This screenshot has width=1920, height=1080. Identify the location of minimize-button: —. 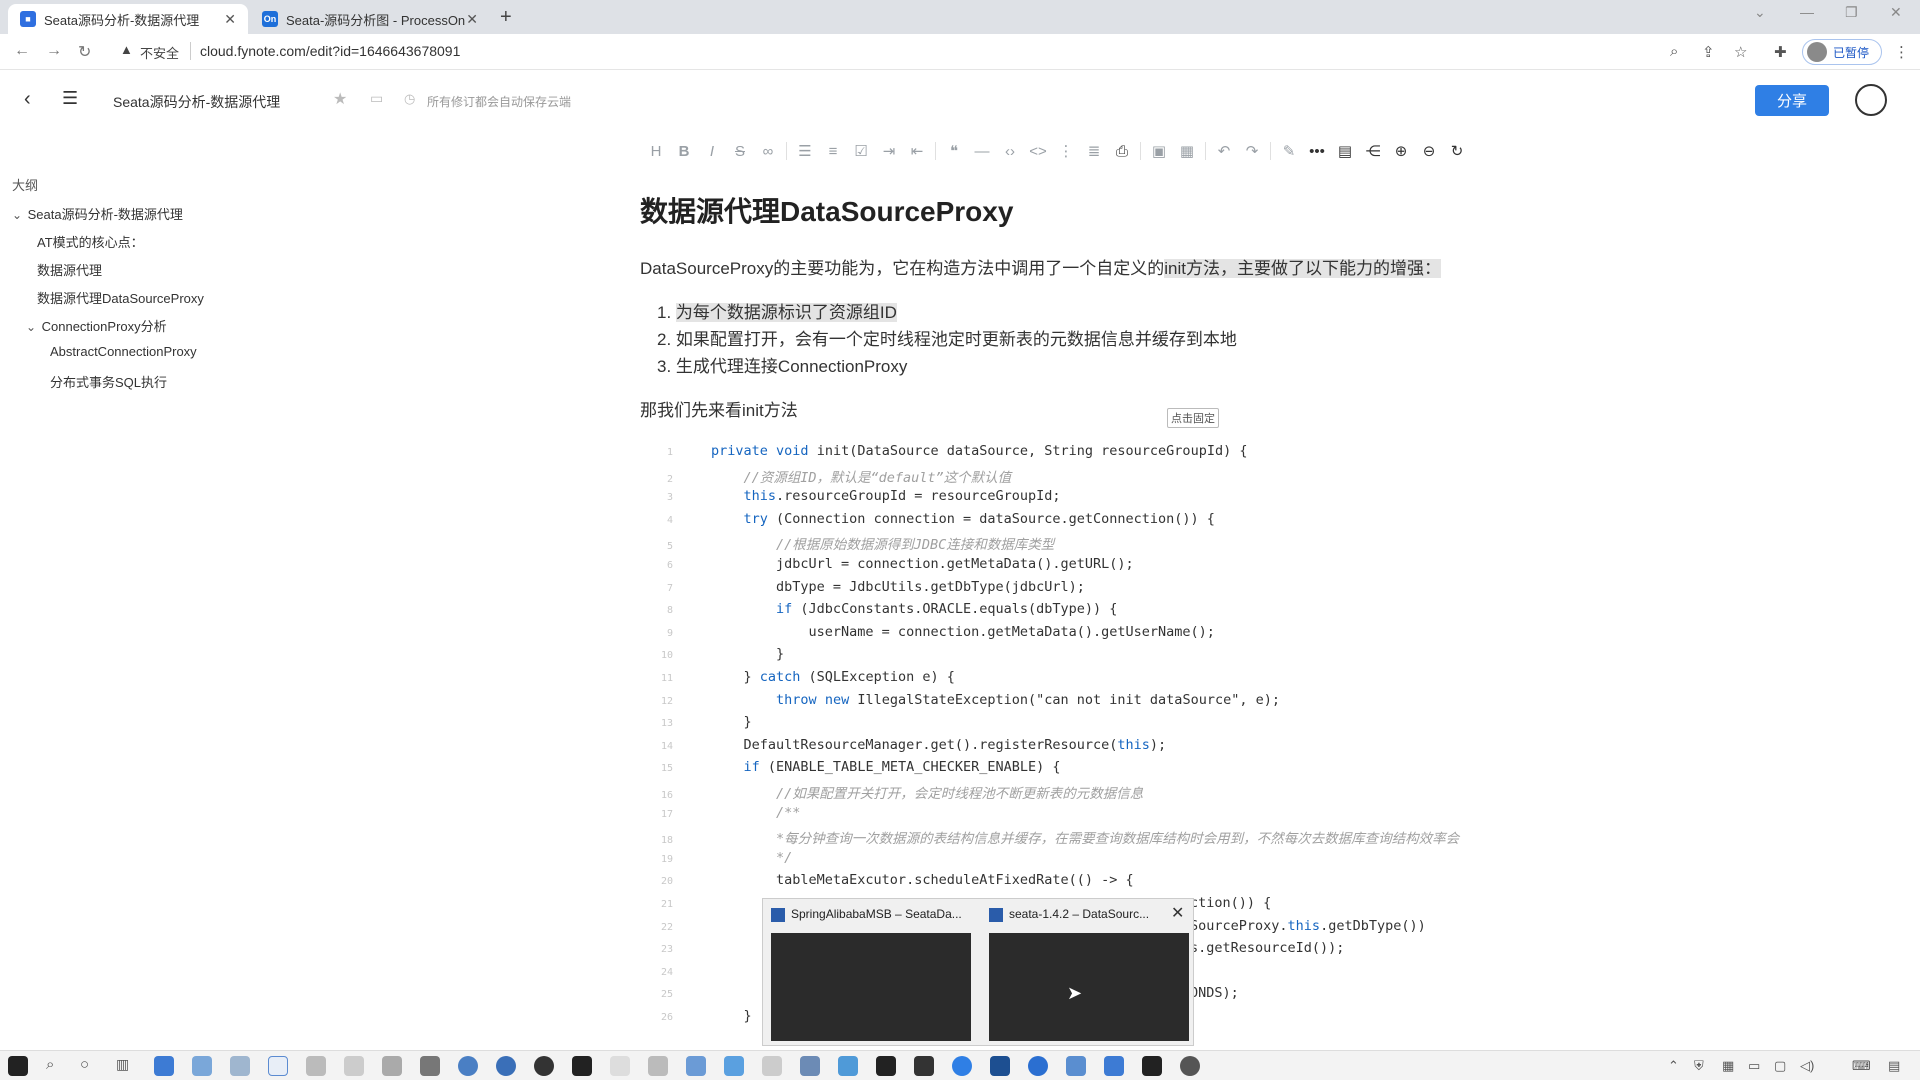
(1807, 12).